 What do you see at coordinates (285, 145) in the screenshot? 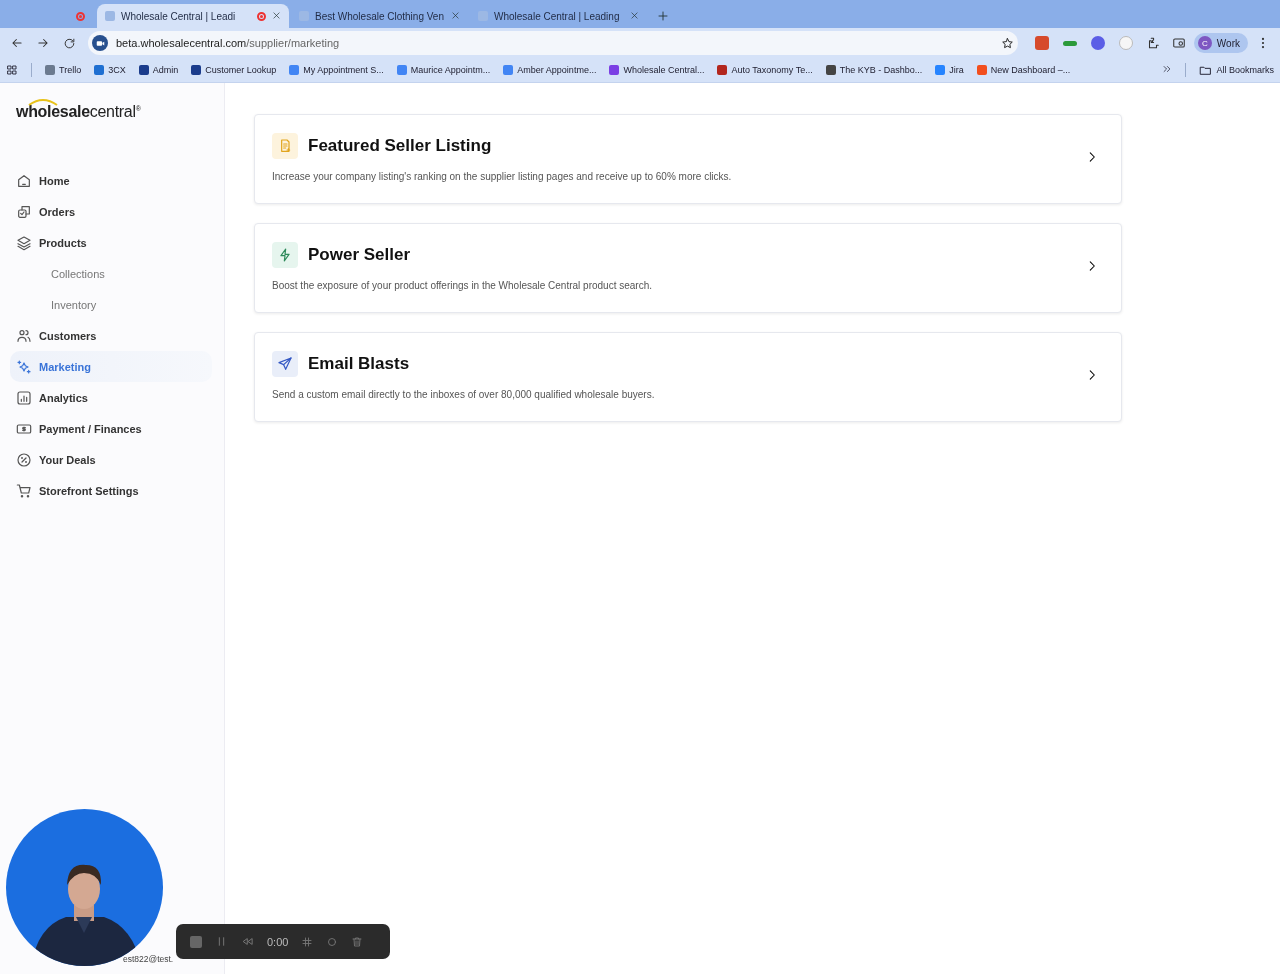
I see `document-icon` at bounding box center [285, 145].